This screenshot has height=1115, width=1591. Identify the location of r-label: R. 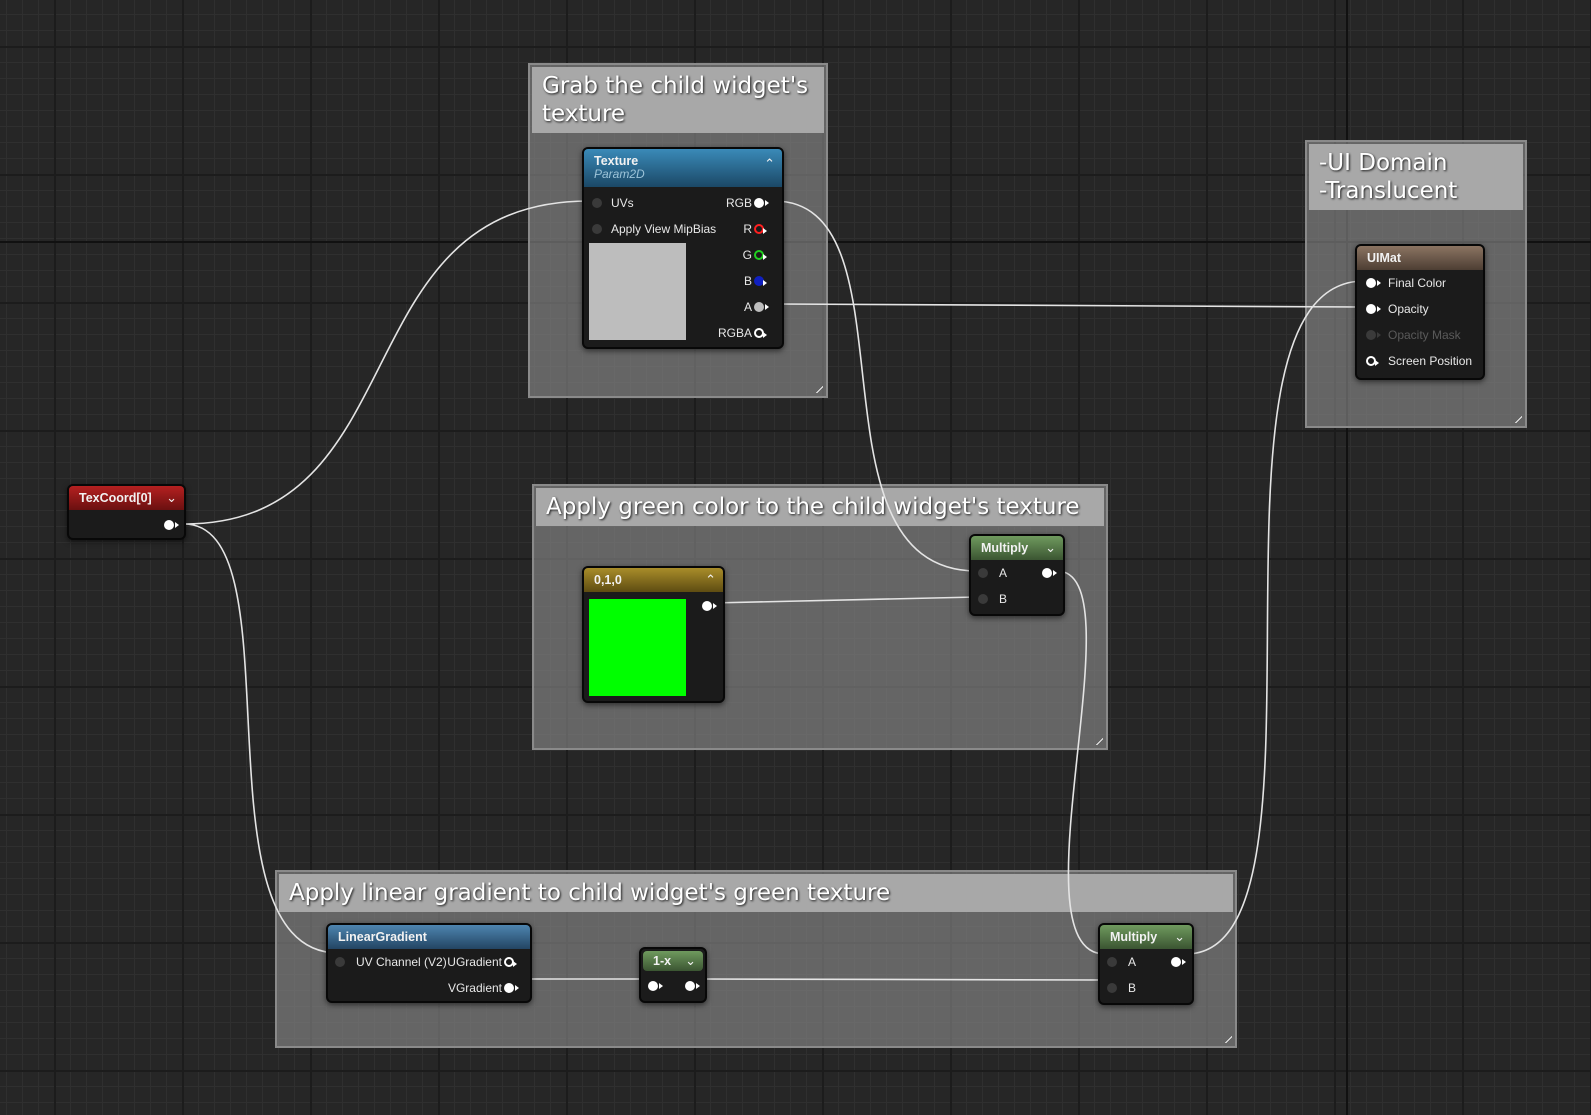
(747, 229).